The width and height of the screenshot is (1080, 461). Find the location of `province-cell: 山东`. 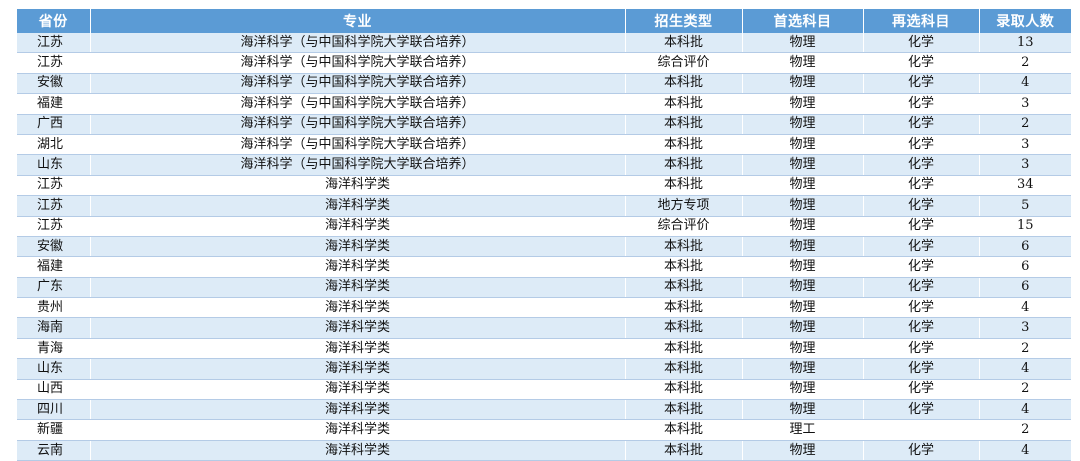

province-cell: 山东 is located at coordinates (54, 165).